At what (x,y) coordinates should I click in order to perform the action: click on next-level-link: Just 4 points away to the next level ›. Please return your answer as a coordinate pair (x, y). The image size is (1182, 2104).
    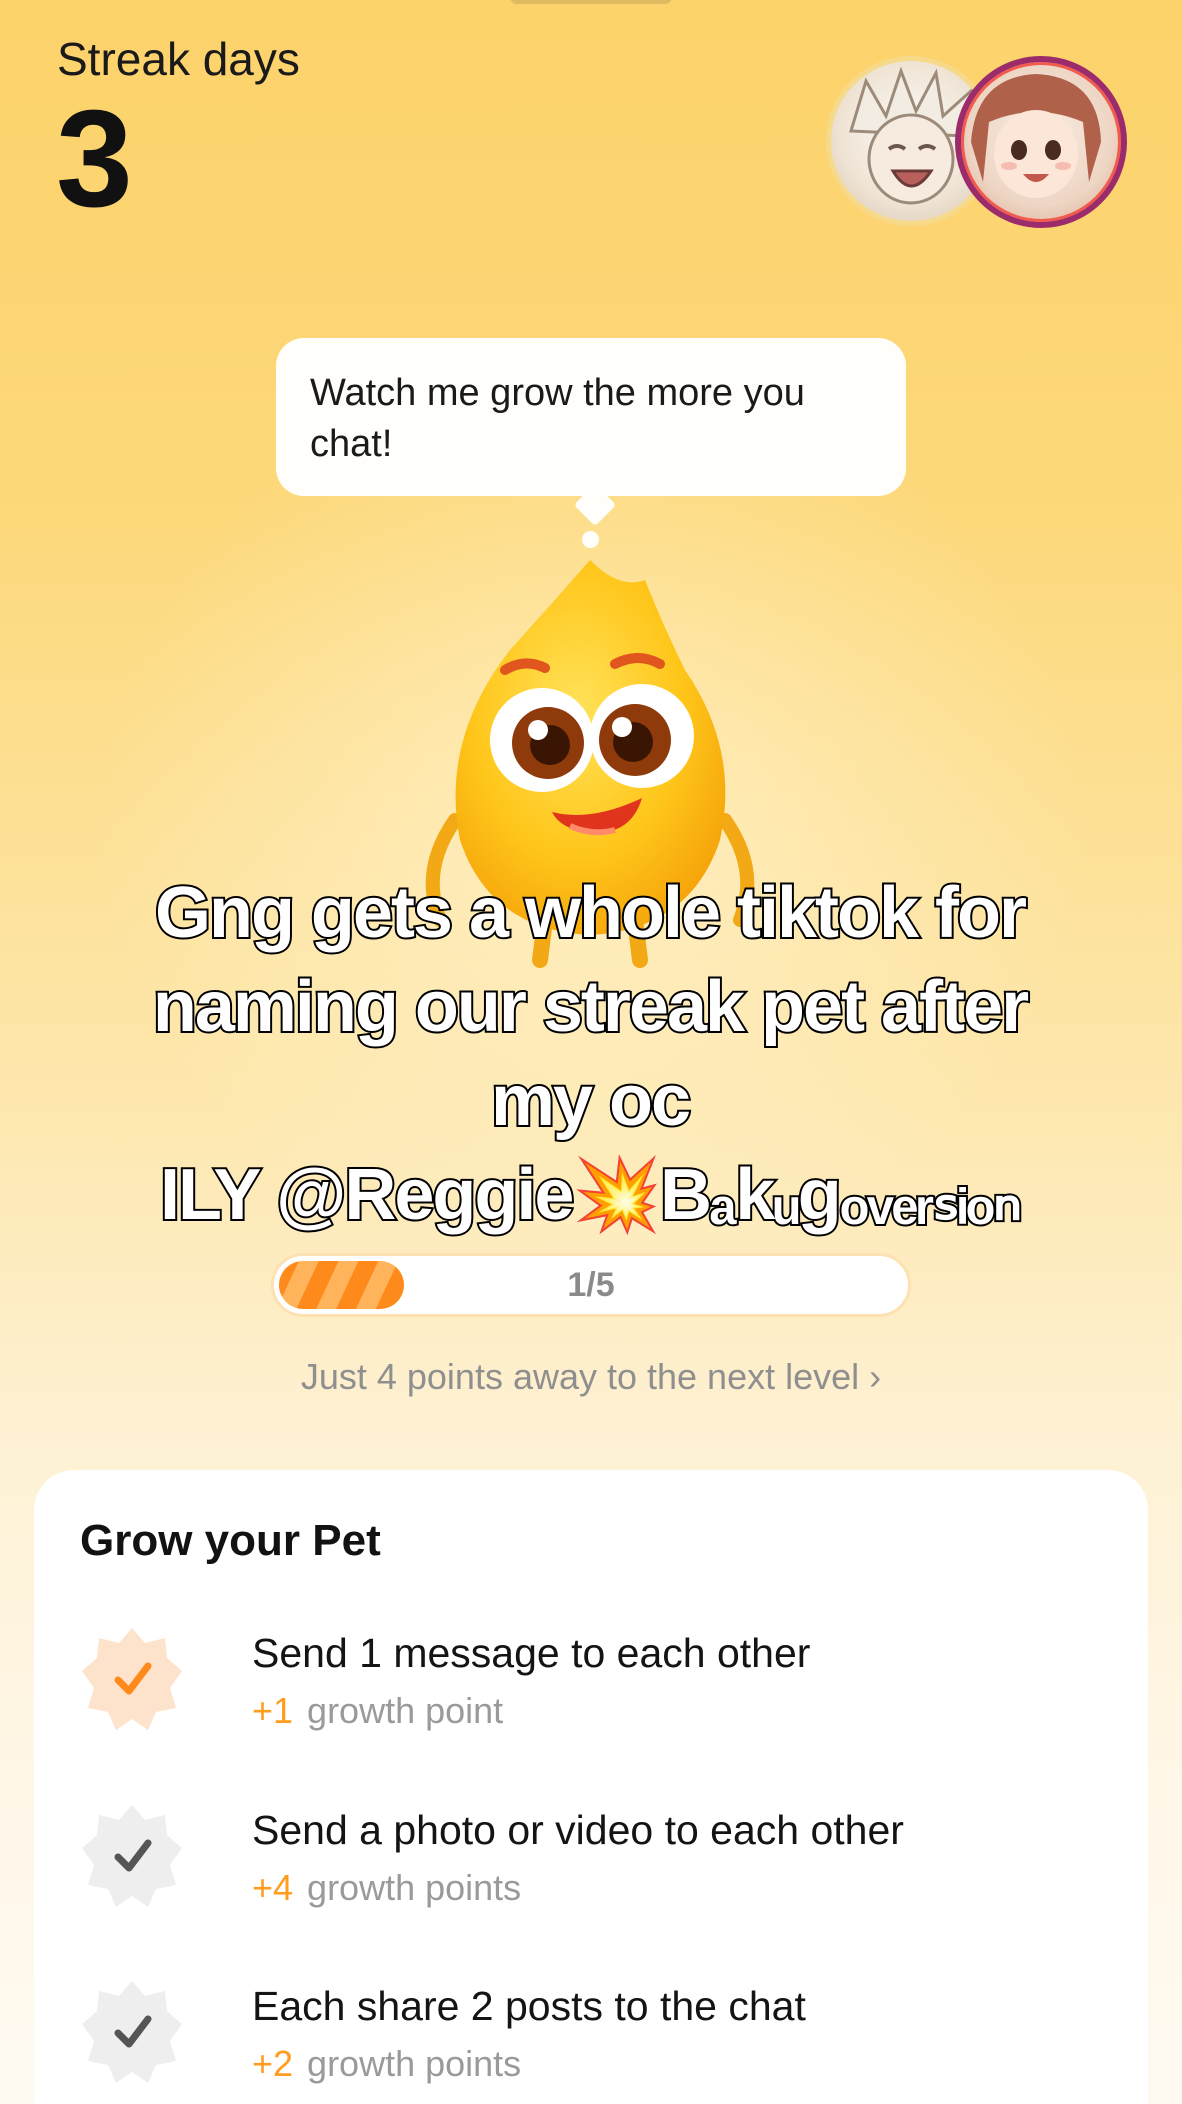
    Looking at the image, I should click on (591, 1377).